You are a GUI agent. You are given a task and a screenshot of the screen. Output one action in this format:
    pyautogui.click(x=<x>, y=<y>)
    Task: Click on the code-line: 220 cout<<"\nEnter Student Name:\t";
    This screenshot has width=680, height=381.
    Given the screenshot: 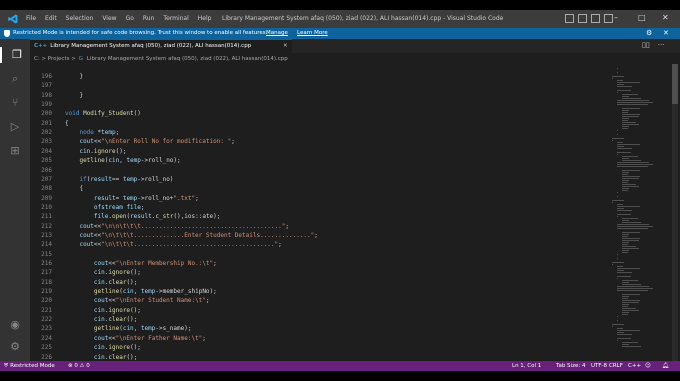 What is the action you would take?
    pyautogui.click(x=320, y=300)
    